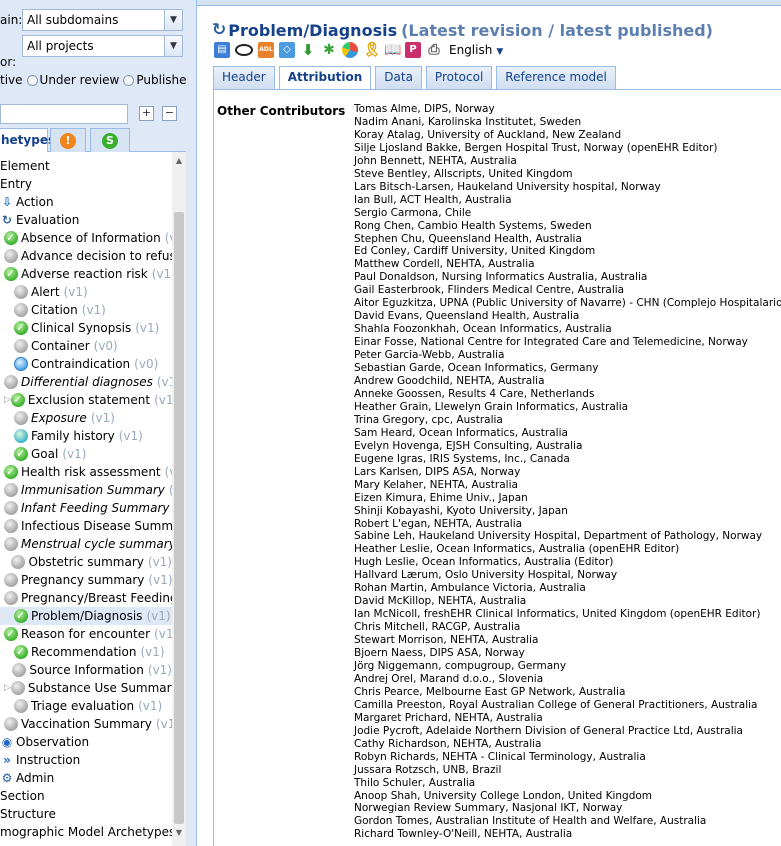  Describe the element at coordinates (90, 724) in the screenshot. I see `tree-node-archetype: Vaccination Summary (v1)` at that location.